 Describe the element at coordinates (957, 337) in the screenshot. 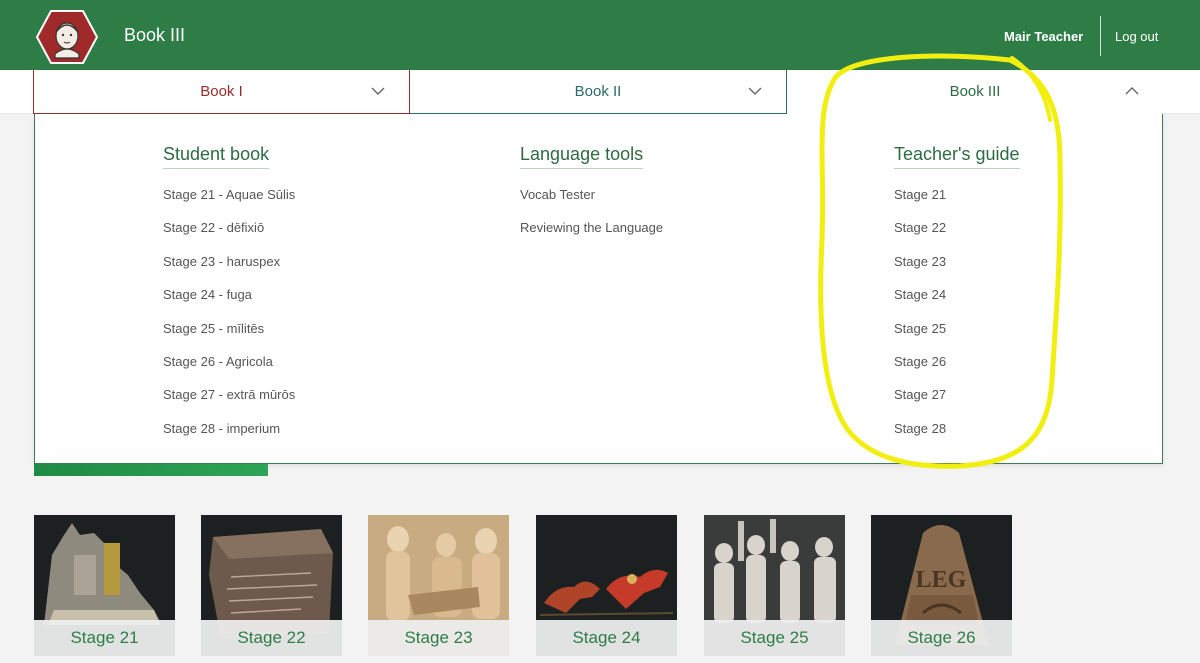

I see `menu-item-teacher-stage-25: Stage 25` at that location.